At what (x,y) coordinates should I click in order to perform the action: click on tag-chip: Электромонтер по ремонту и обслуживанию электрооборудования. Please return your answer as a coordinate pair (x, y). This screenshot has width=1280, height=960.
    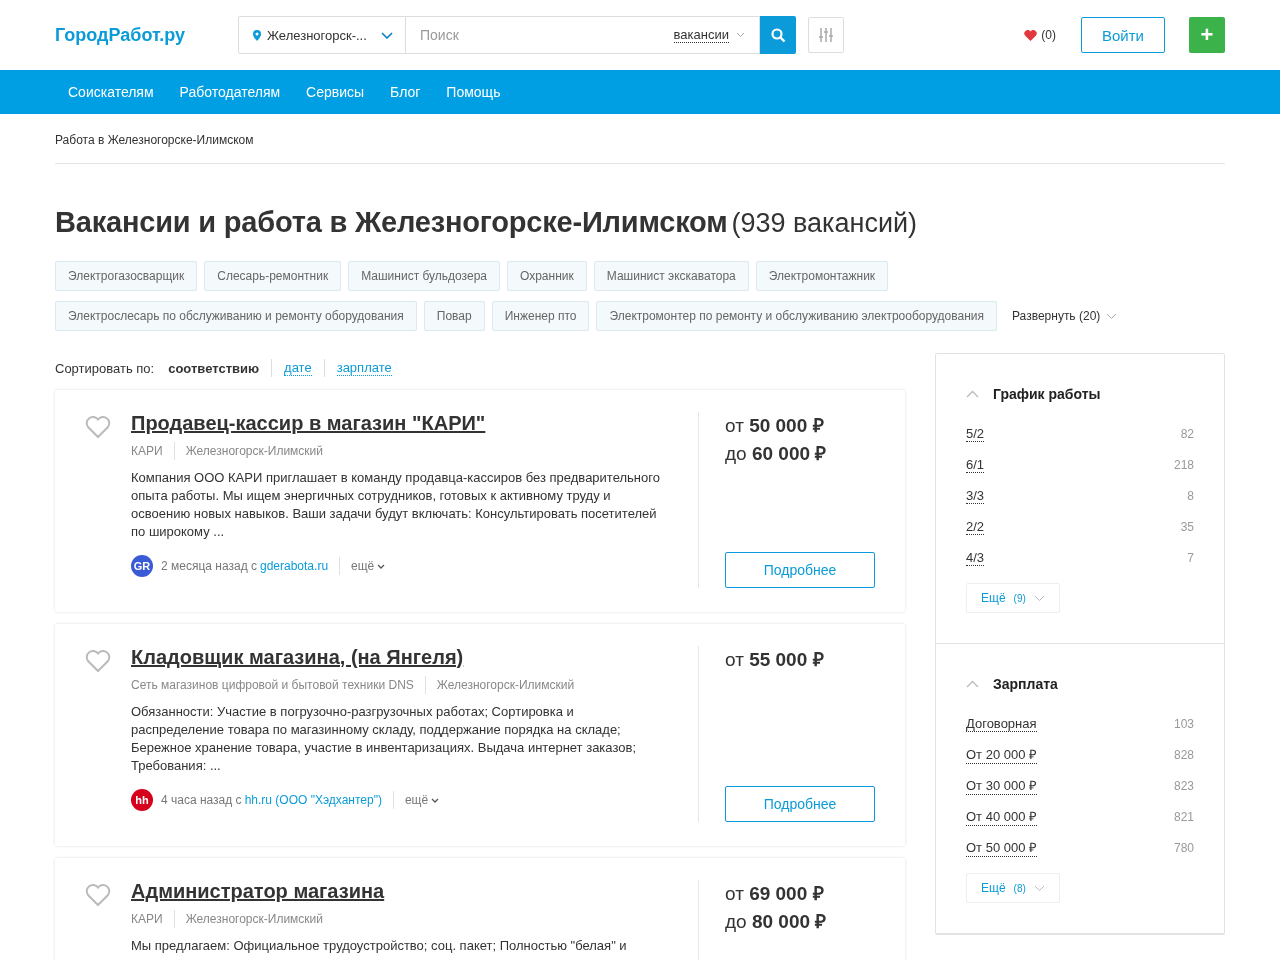
    Looking at the image, I should click on (796, 316).